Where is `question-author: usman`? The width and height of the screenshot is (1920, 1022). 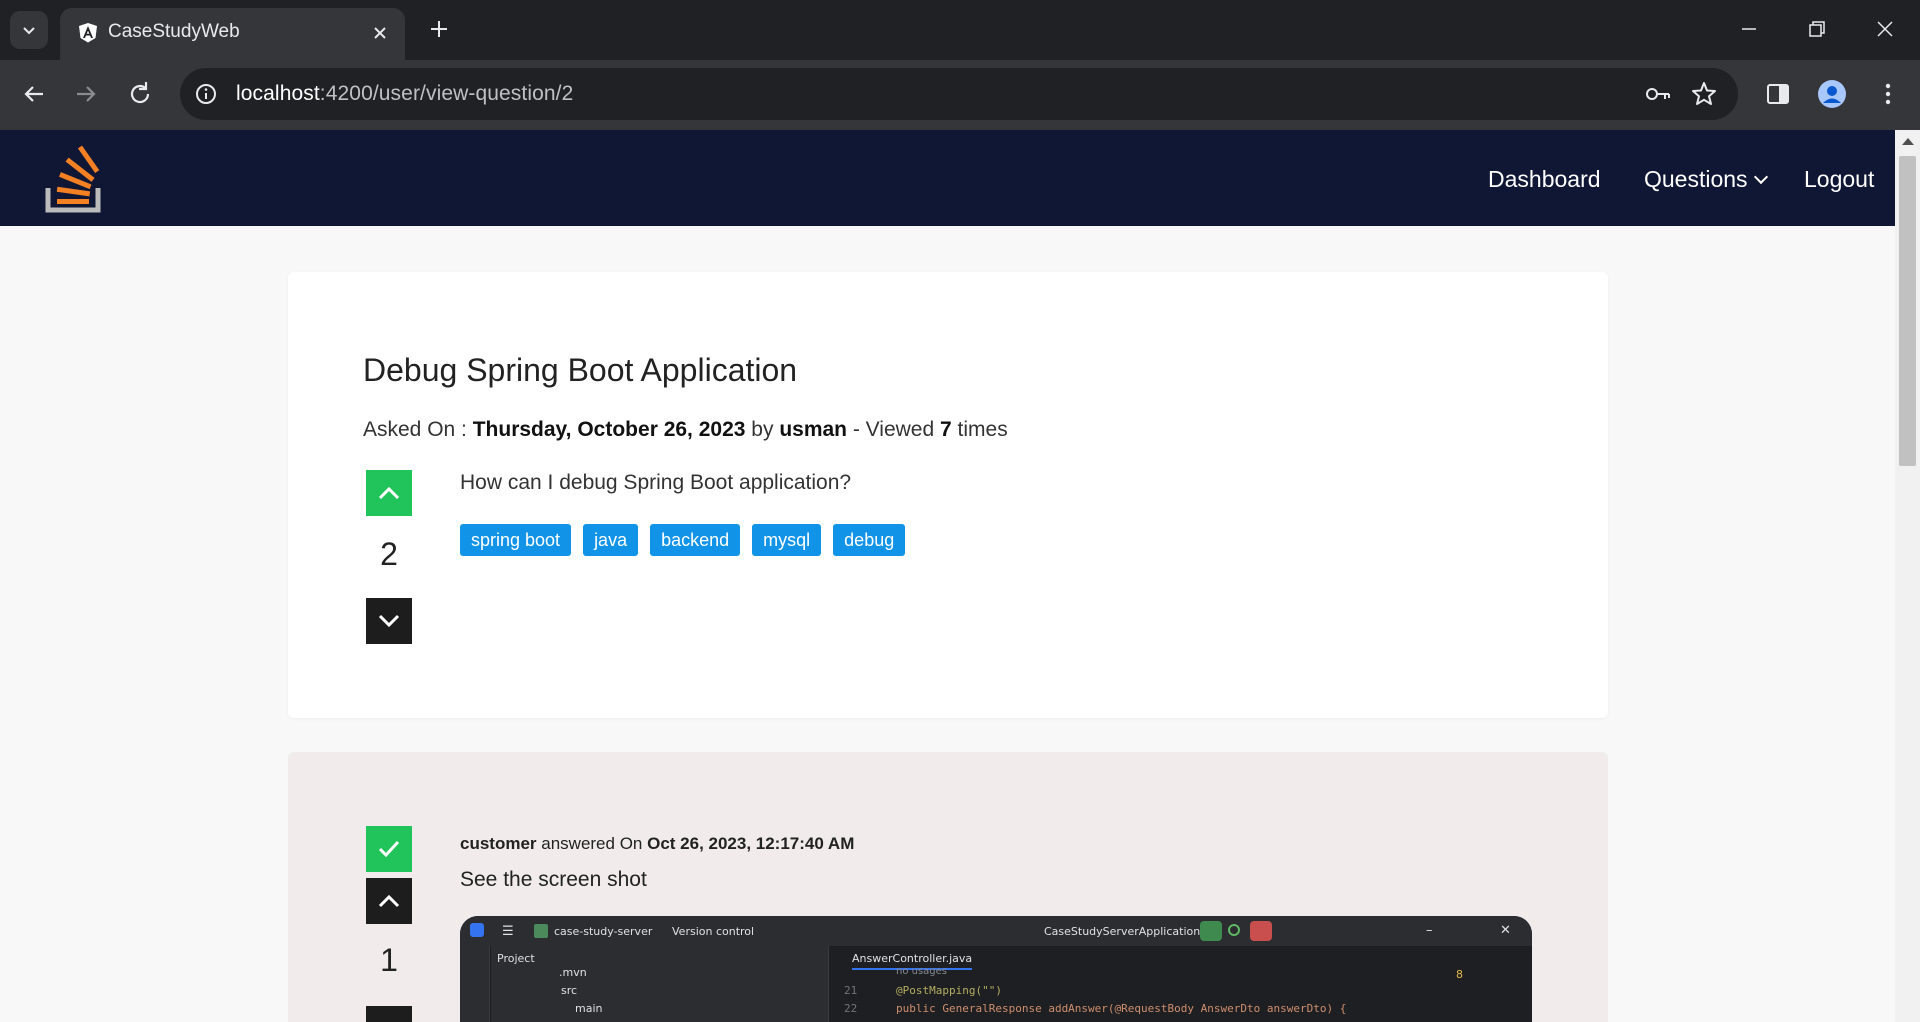 question-author: usman is located at coordinates (813, 429).